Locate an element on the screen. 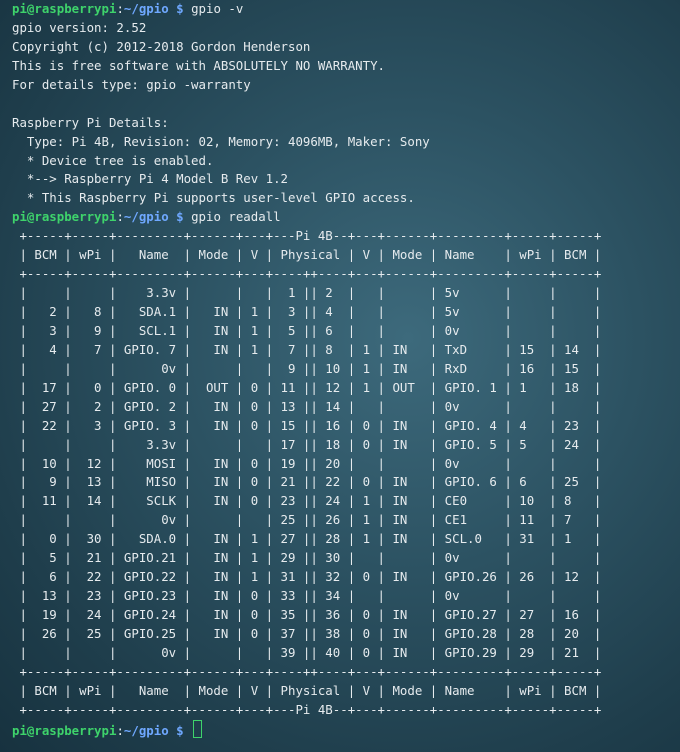  output-line: For details type: gpio -warranty is located at coordinates (131, 84).